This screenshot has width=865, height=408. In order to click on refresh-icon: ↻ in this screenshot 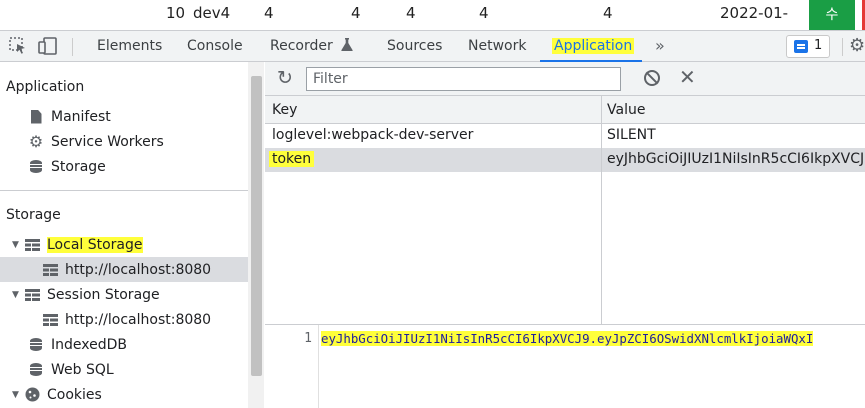, I will do `click(285, 78)`.